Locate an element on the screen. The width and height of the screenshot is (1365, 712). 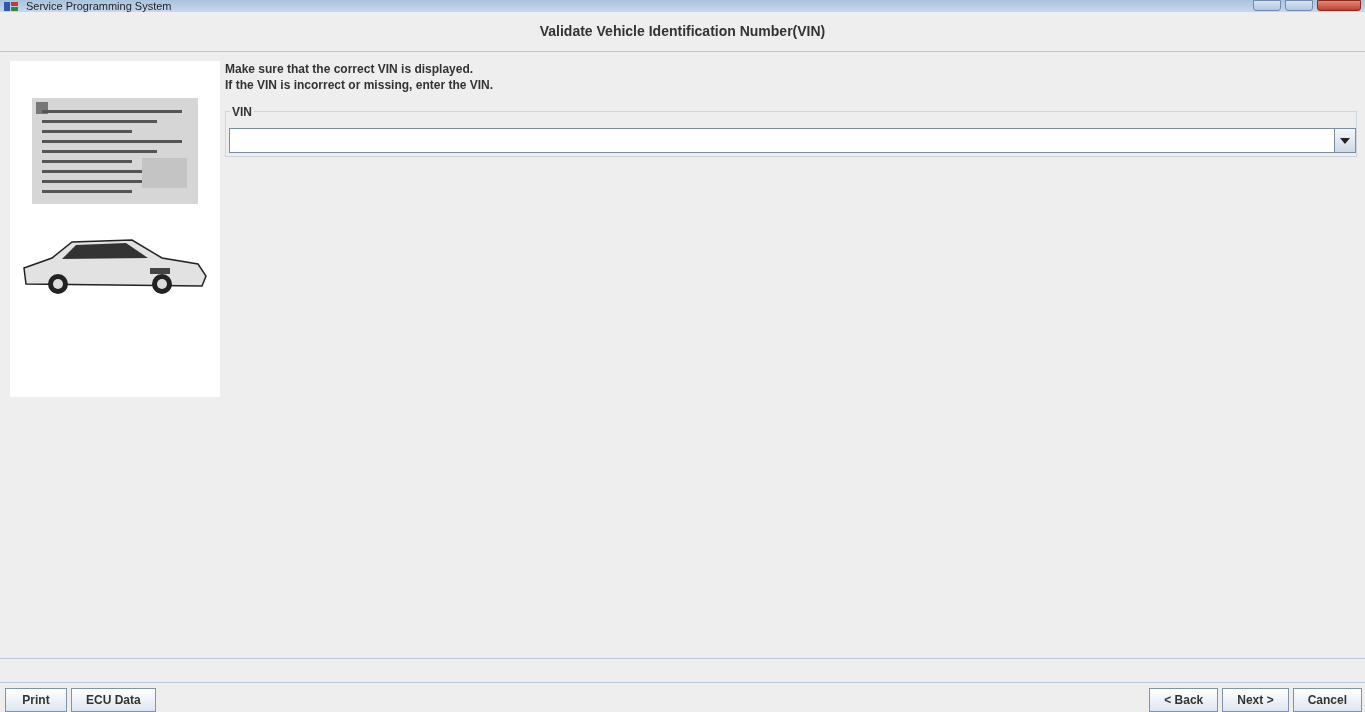
instruction-text: Make sure that the correct VIN is displayed. is located at coordinates (350, 69).